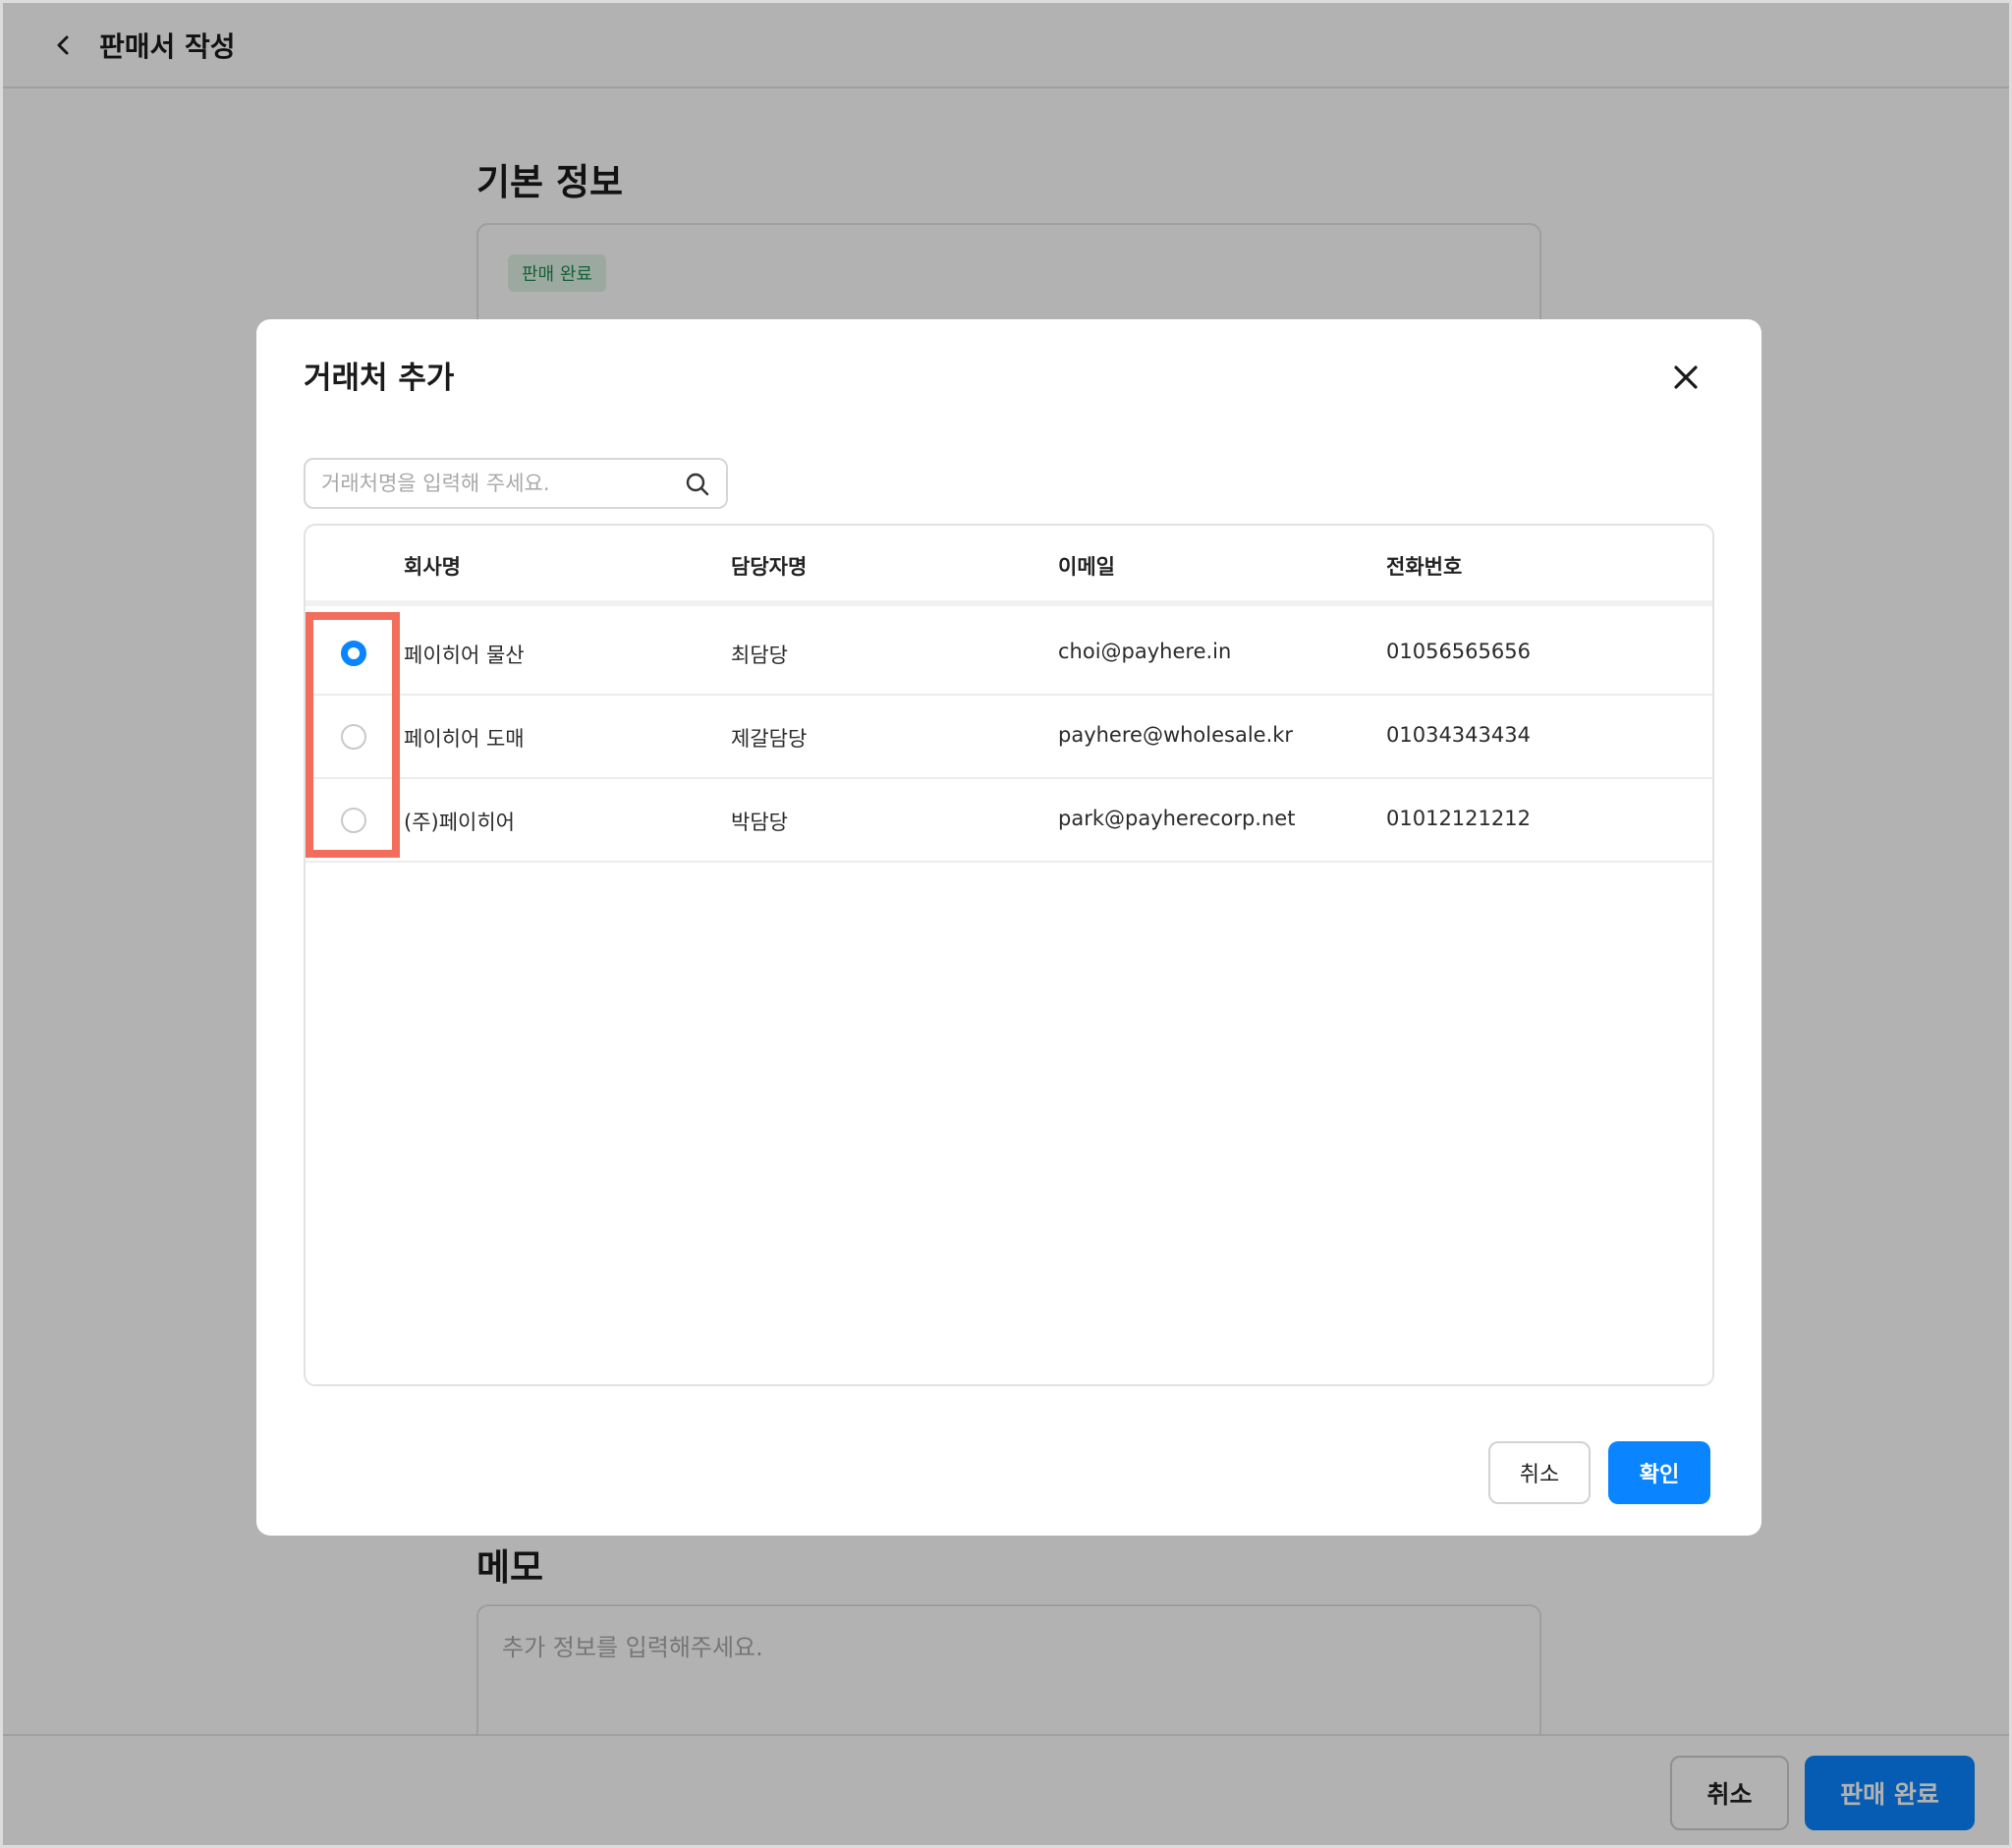 Image resolution: width=2012 pixels, height=1848 pixels. Describe the element at coordinates (379, 378) in the screenshot. I see `modal-title: 거래처 추가` at that location.